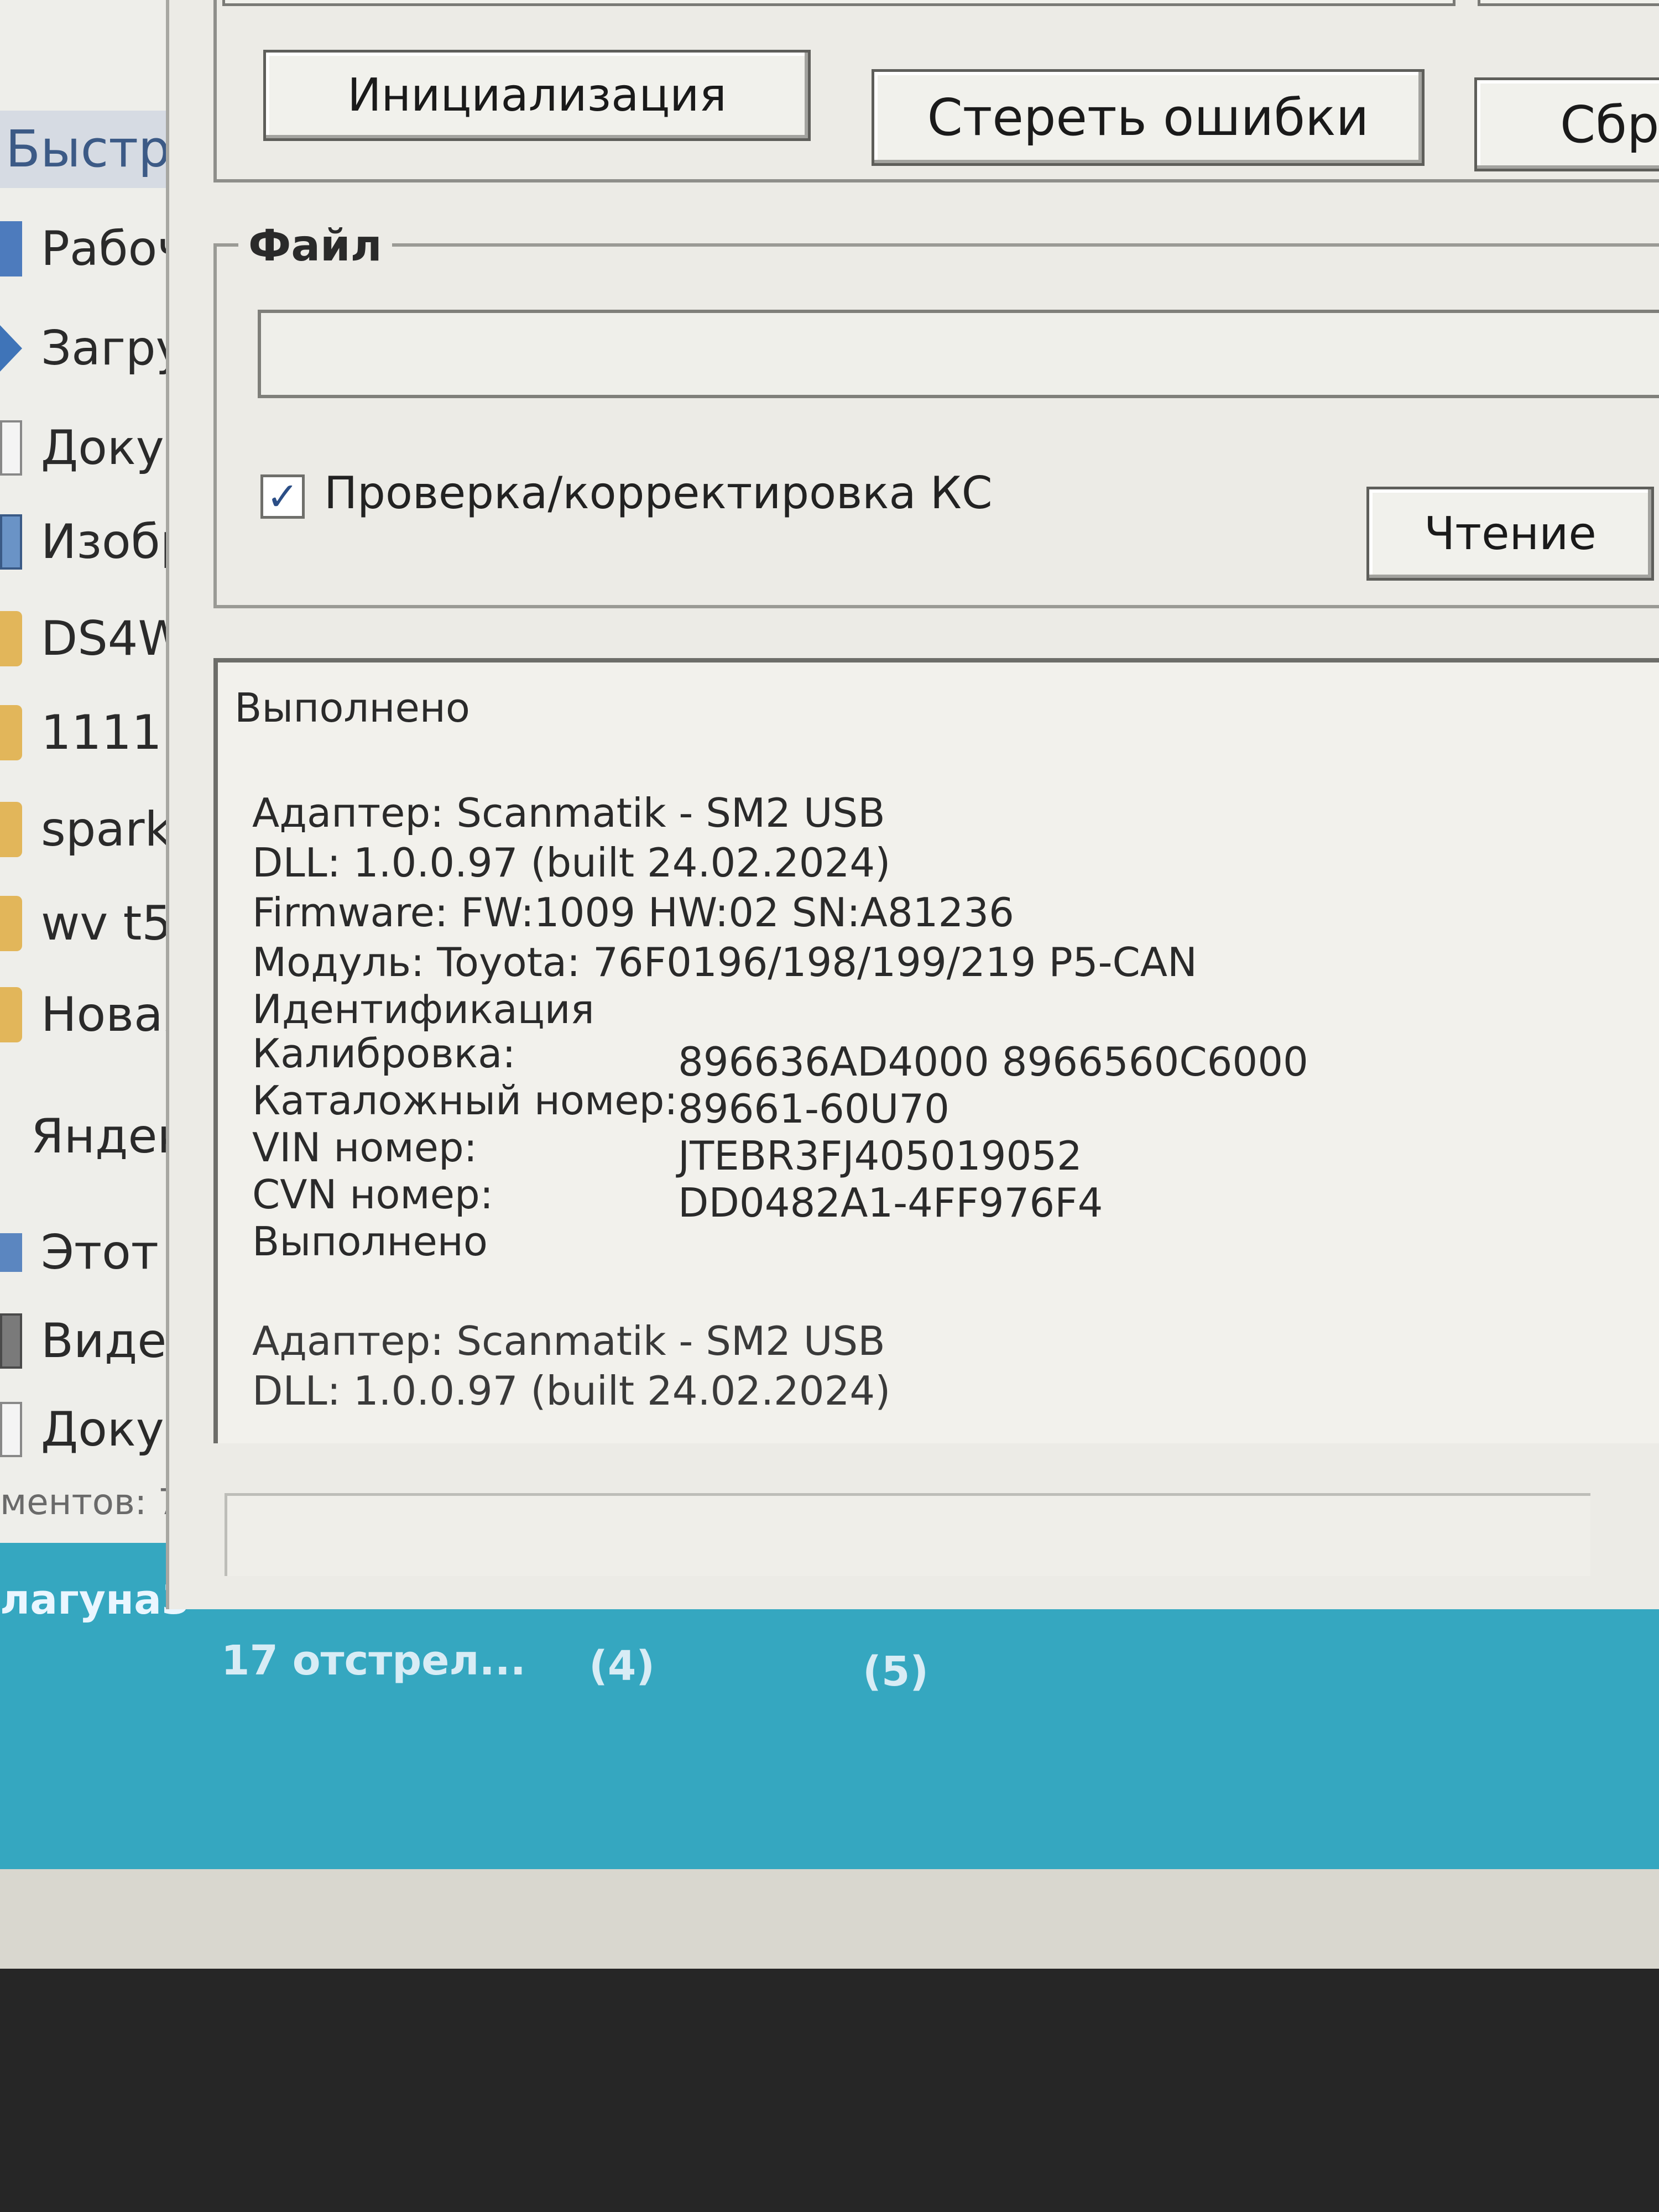 The height and width of the screenshot is (2212, 1659). I want to click on nav-item-this-pc: Этот компьютер, so click(88, 1253).